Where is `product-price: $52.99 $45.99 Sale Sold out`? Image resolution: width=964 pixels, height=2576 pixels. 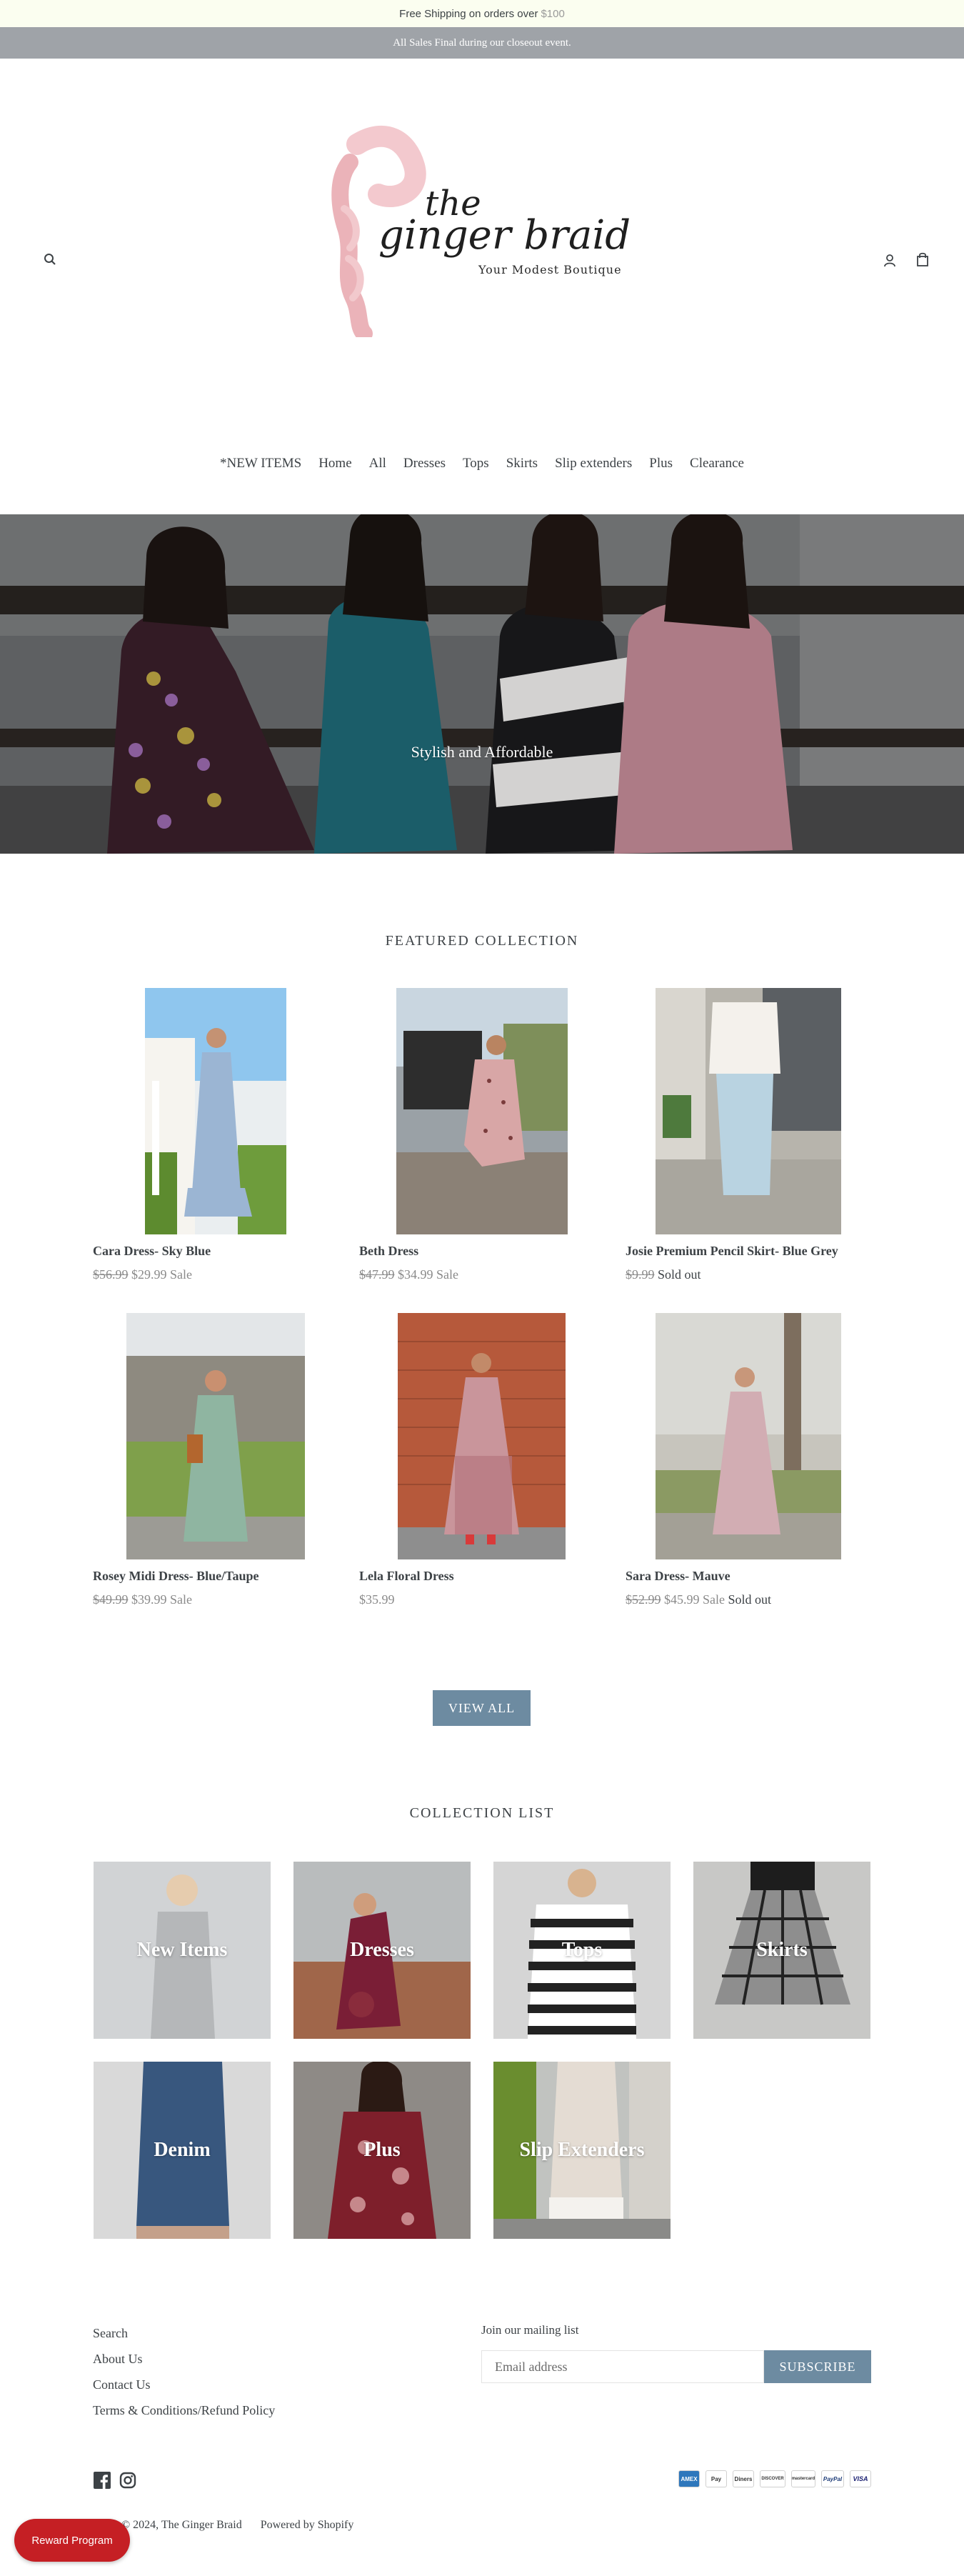
product-price: $52.99 $45.99 Sale Sold out is located at coordinates (698, 1599).